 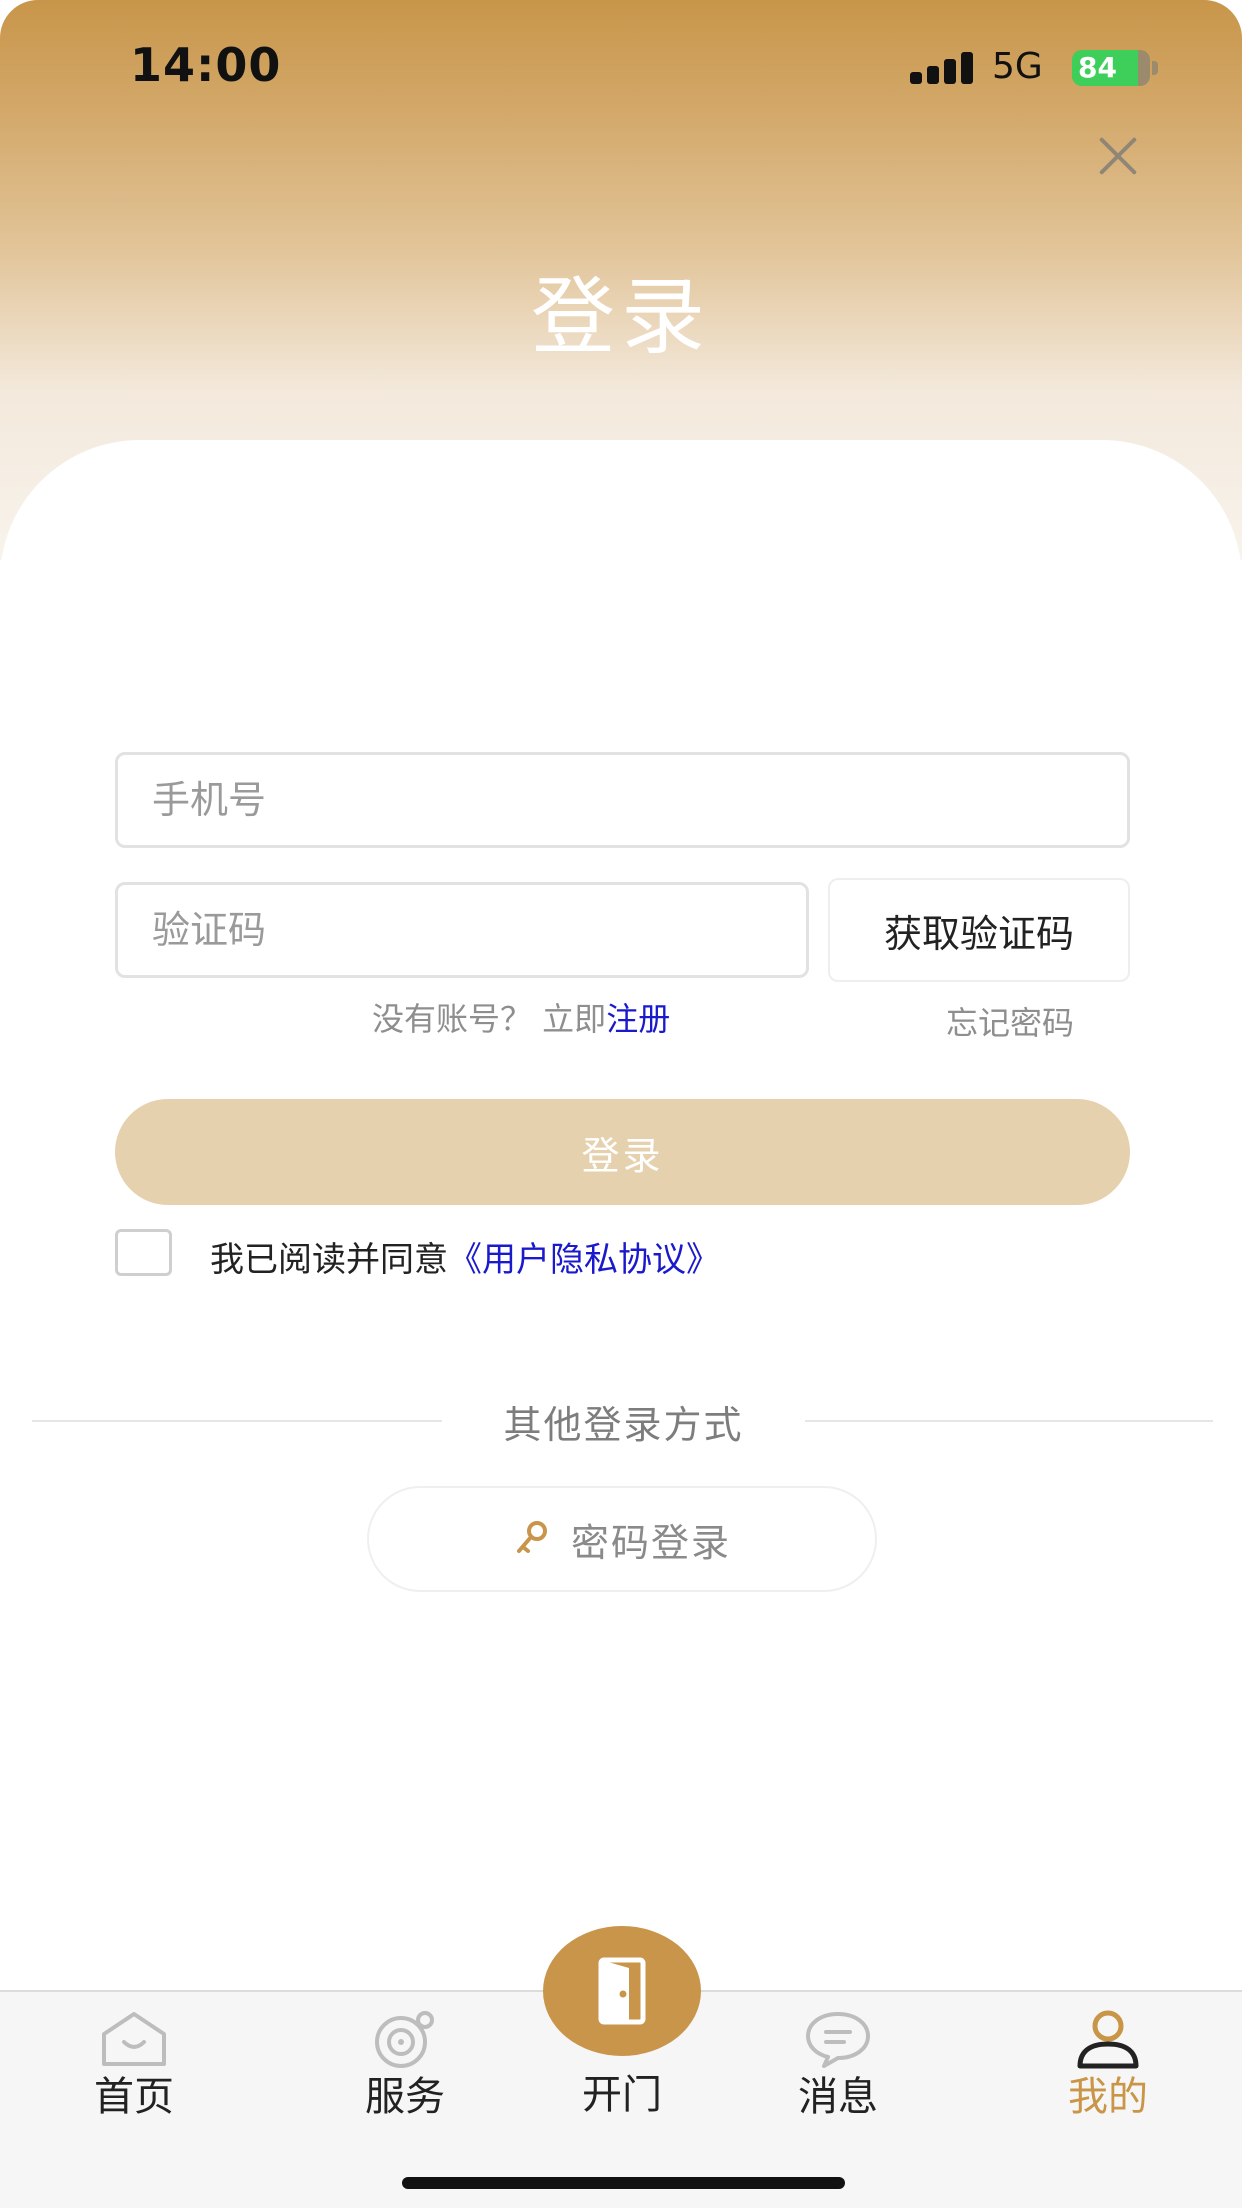 What do you see at coordinates (638, 1019) in the screenshot?
I see `register-link: 注册` at bounding box center [638, 1019].